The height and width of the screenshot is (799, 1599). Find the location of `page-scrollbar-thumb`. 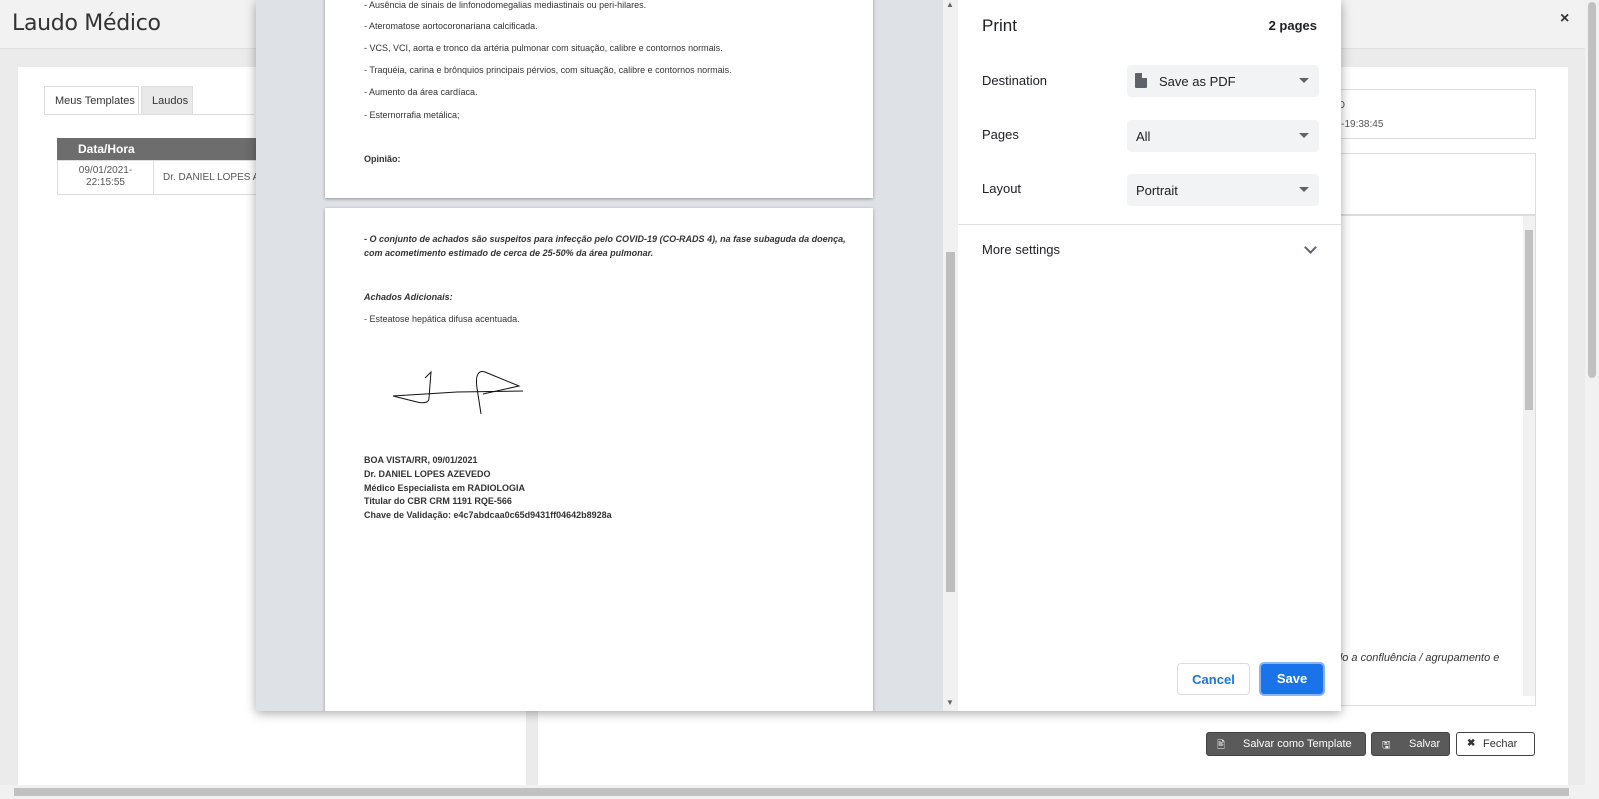

page-scrollbar-thumb is located at coordinates (1592, 190).